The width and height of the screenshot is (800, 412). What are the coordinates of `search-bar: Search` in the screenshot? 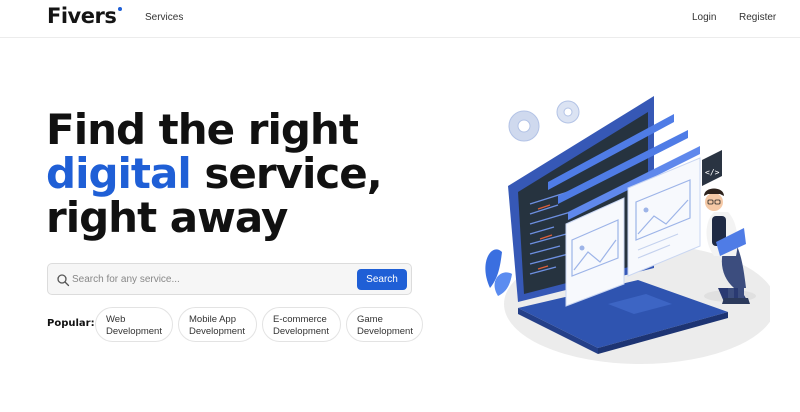 It's located at (229, 279).